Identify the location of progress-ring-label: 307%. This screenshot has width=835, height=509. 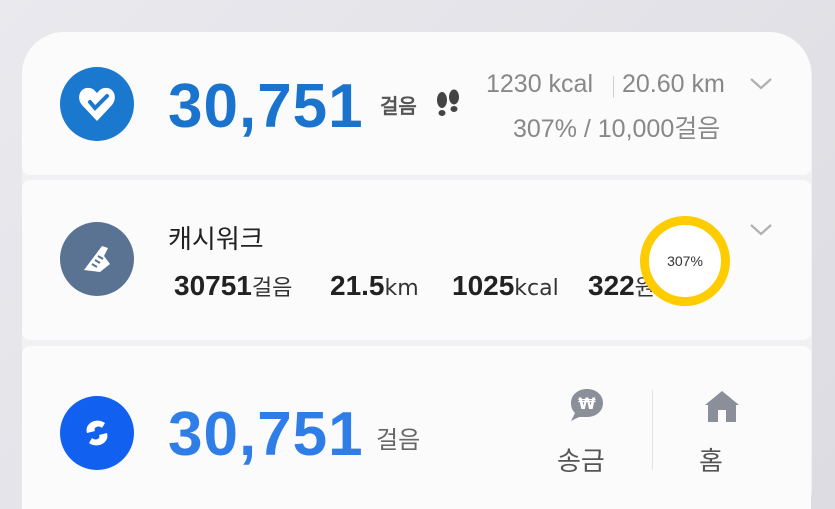
(685, 261).